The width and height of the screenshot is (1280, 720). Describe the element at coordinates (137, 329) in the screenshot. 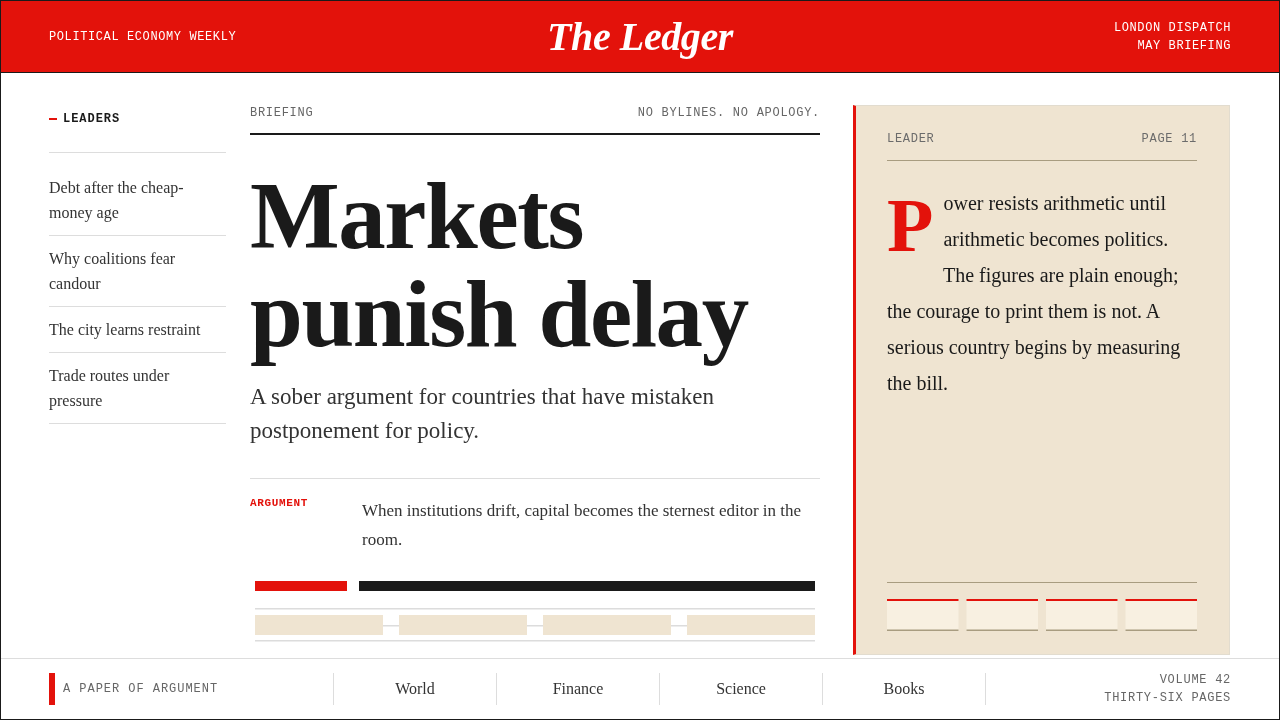

I see `article-link: The city learns restraint` at that location.